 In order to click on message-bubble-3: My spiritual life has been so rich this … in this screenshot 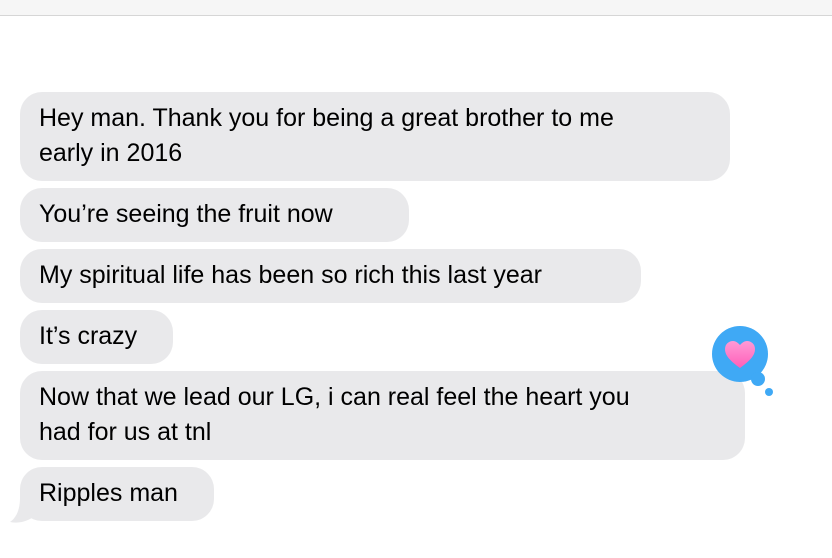, I will do `click(330, 276)`.